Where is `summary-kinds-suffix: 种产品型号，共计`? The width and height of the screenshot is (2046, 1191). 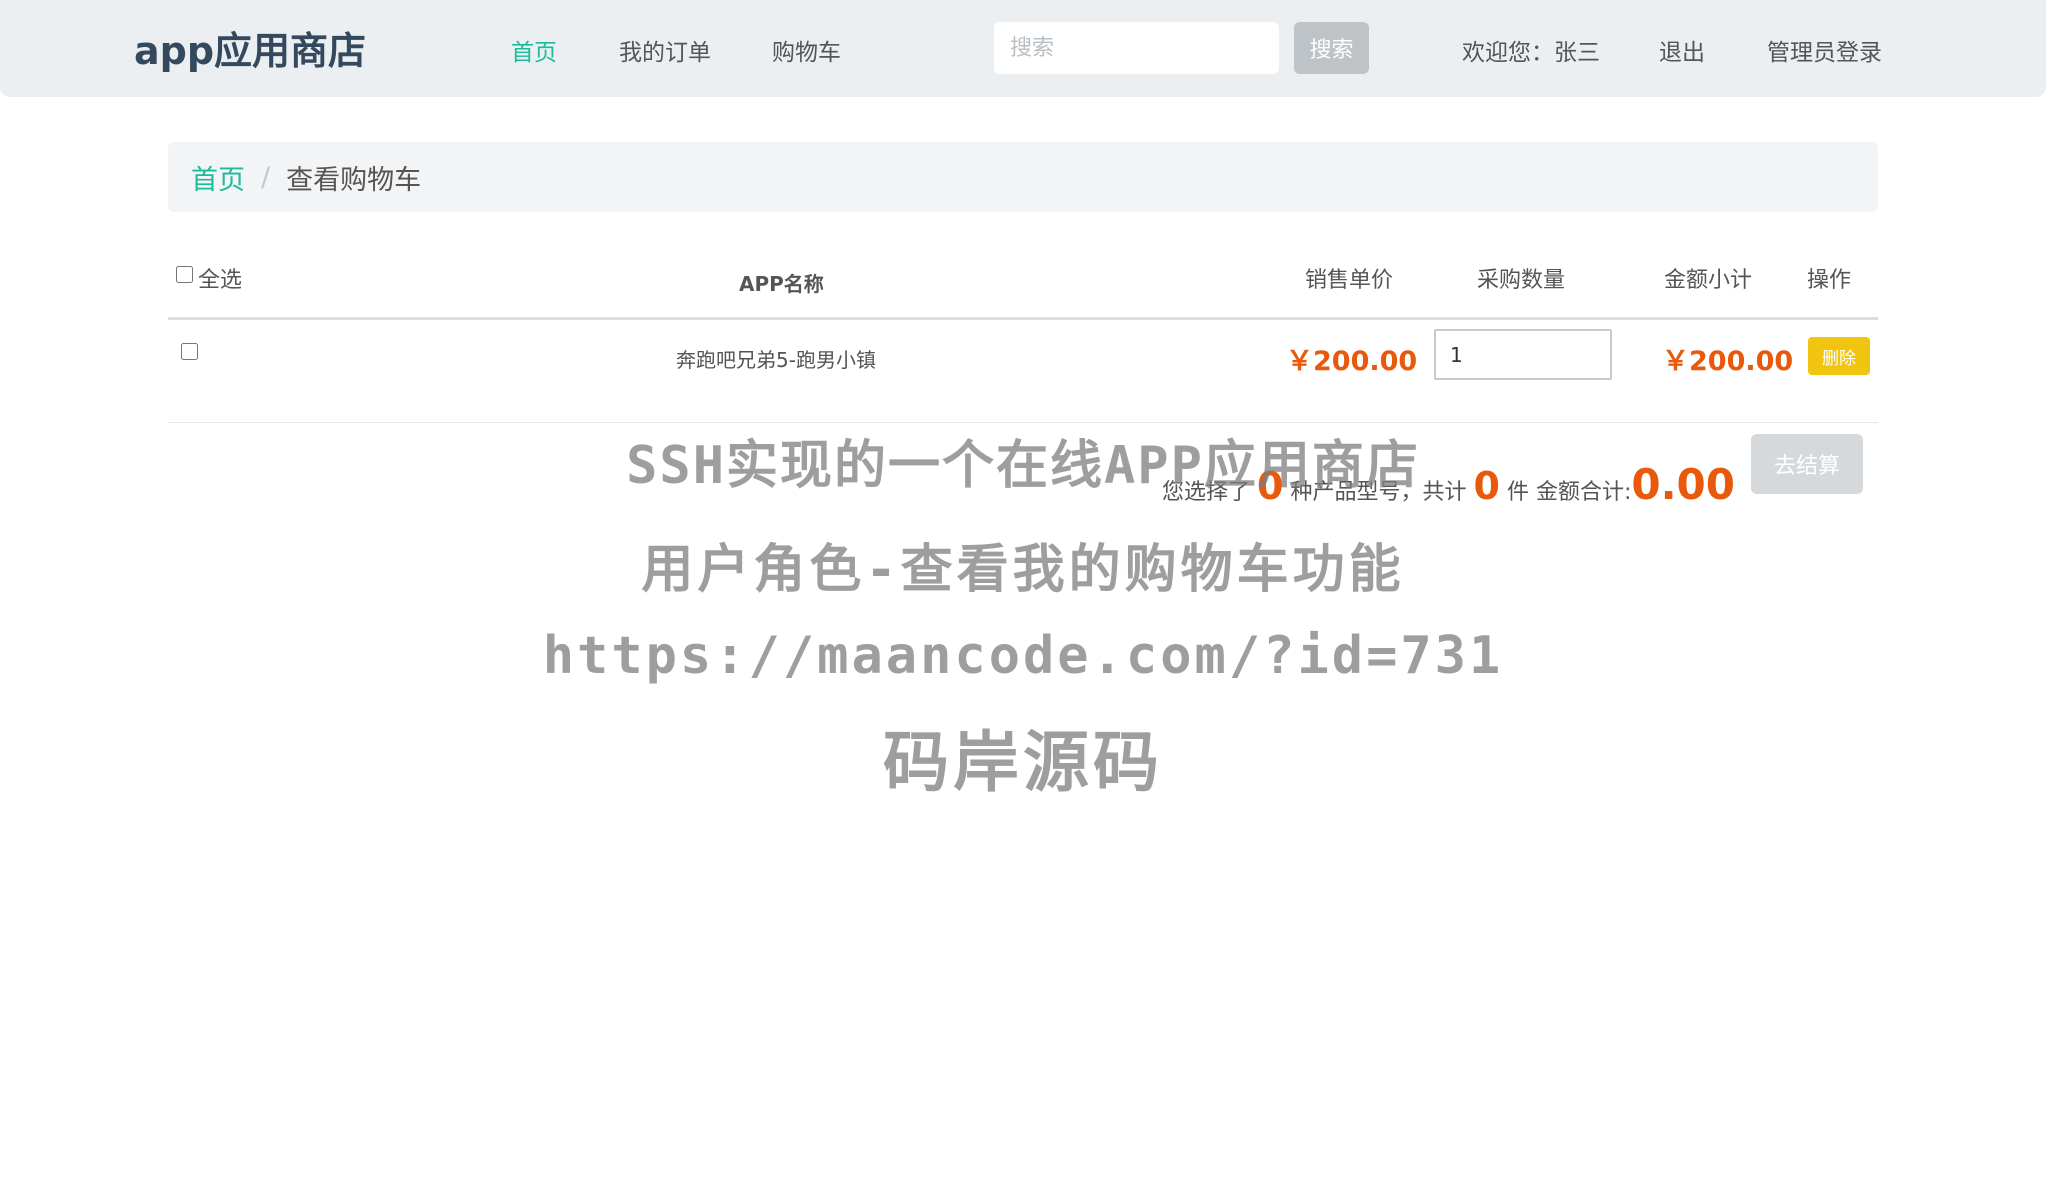 summary-kinds-suffix: 种产品型号，共计 is located at coordinates (1378, 492).